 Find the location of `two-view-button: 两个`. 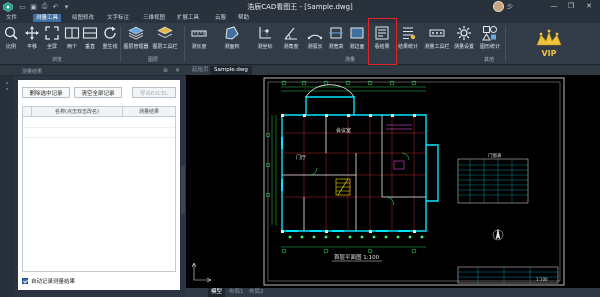

two-view-button: 两个 is located at coordinates (72, 39).